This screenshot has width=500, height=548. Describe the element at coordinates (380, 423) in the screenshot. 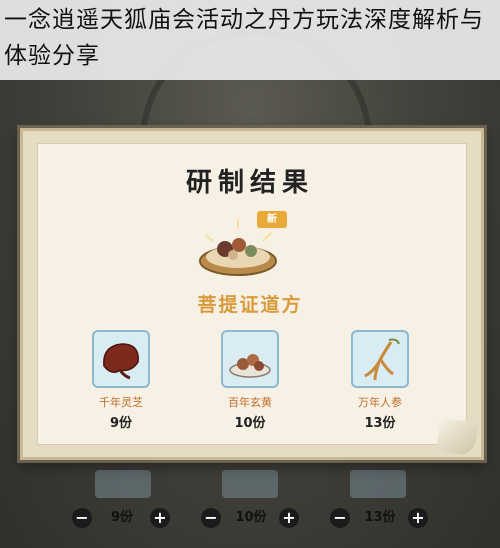

I see `ingredient-qty: 13份` at that location.